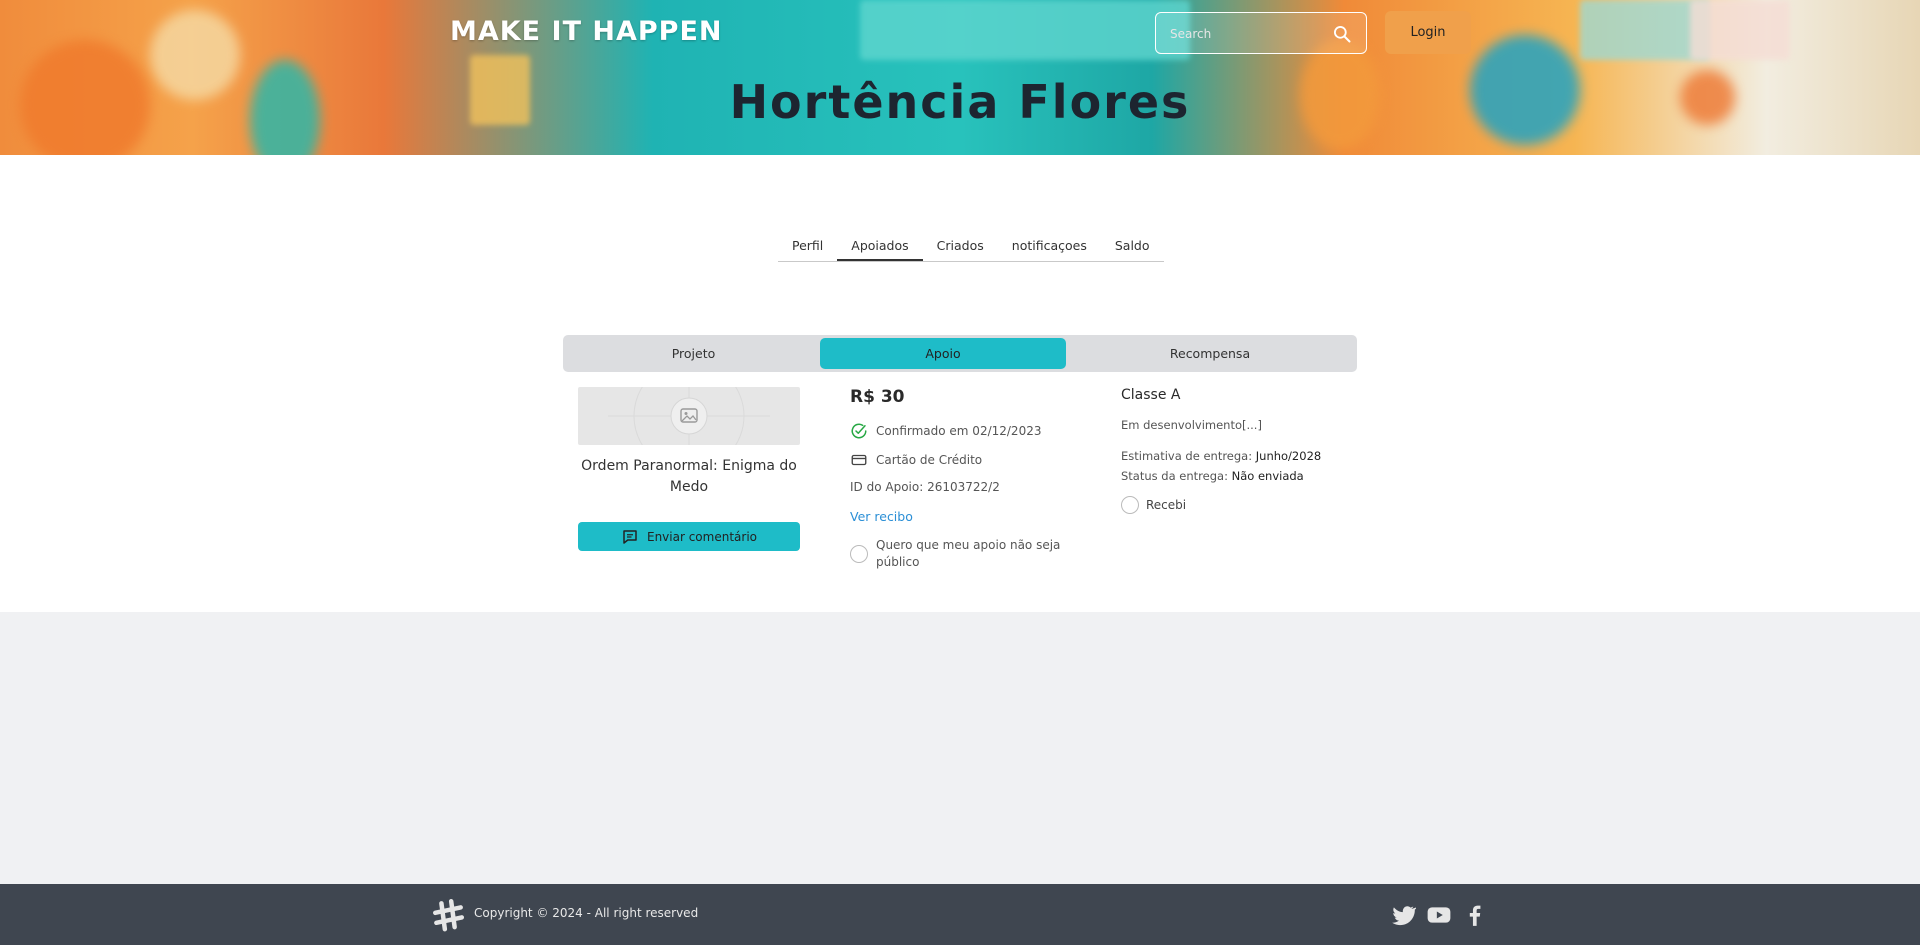  I want to click on segment-apoio: Apoio, so click(943, 353).